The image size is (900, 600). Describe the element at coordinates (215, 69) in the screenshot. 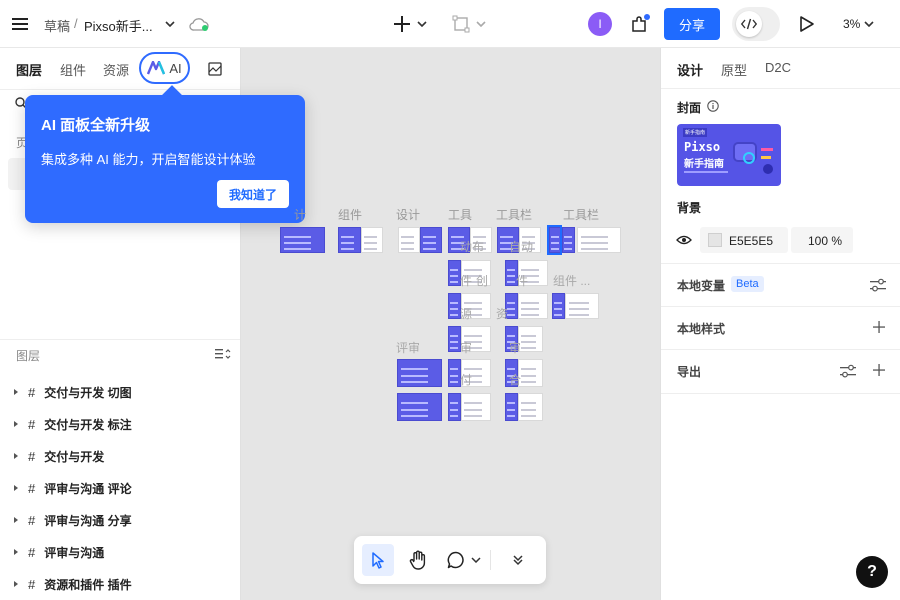

I see `library-icon` at that location.